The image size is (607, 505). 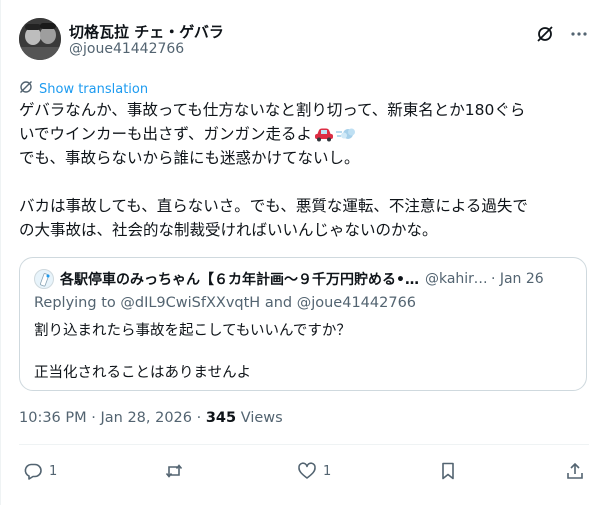 I want to click on retweet-button, so click(x=177, y=471).